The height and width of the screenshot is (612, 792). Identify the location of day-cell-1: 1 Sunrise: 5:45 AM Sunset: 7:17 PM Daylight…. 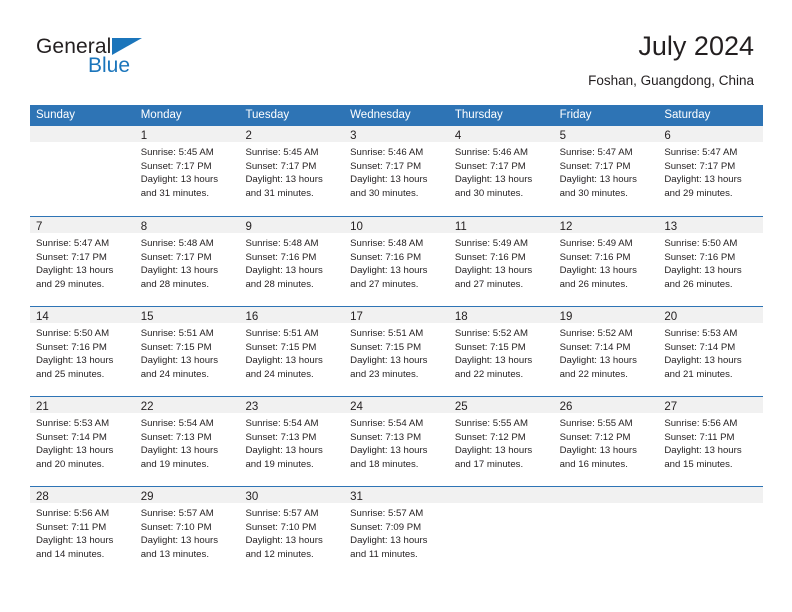
(187, 171).